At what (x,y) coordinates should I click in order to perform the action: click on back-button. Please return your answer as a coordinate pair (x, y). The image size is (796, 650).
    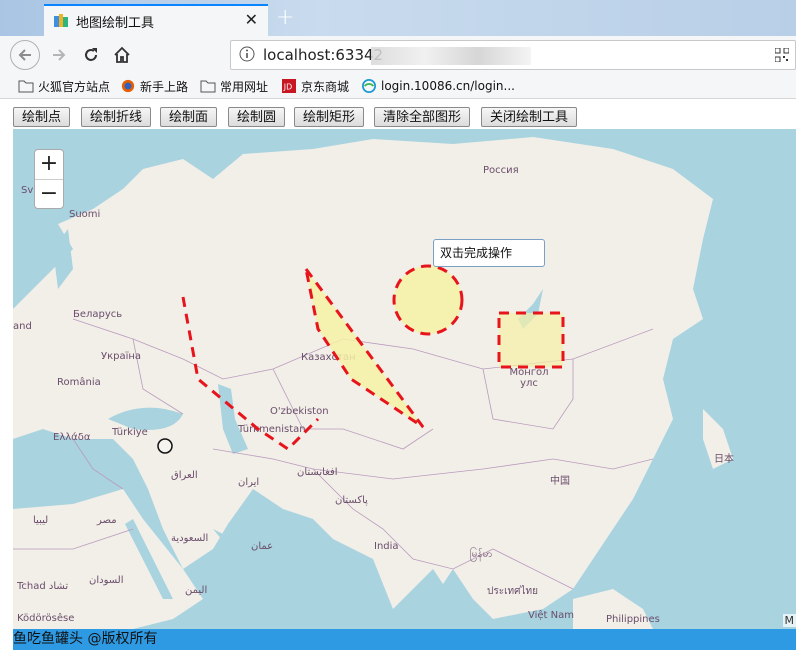
    Looking at the image, I should click on (25, 55).